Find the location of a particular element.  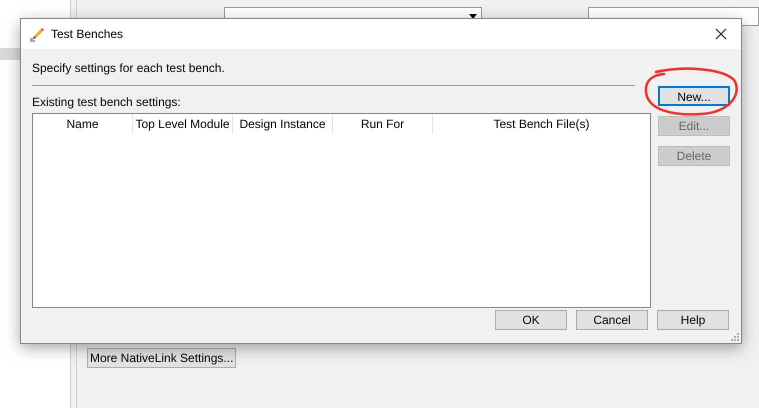

column-header: Design Instance is located at coordinates (283, 124).